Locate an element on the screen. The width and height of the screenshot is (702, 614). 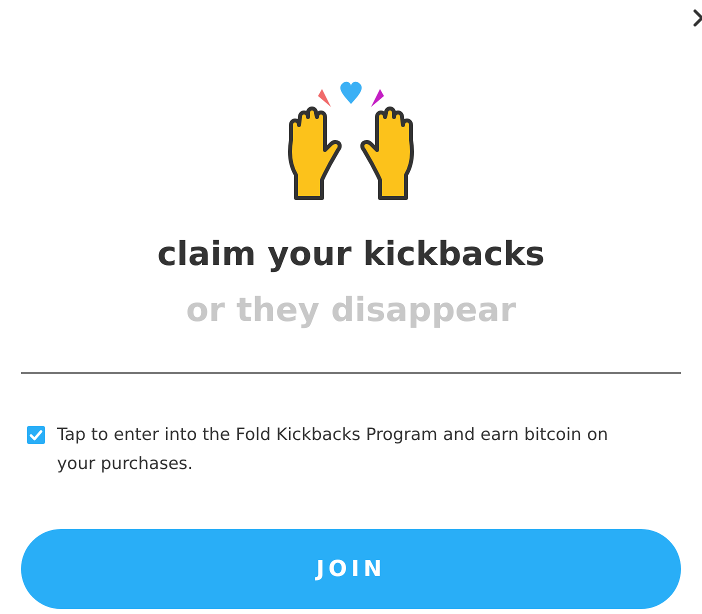
join-button: JOIN is located at coordinates (351, 569).